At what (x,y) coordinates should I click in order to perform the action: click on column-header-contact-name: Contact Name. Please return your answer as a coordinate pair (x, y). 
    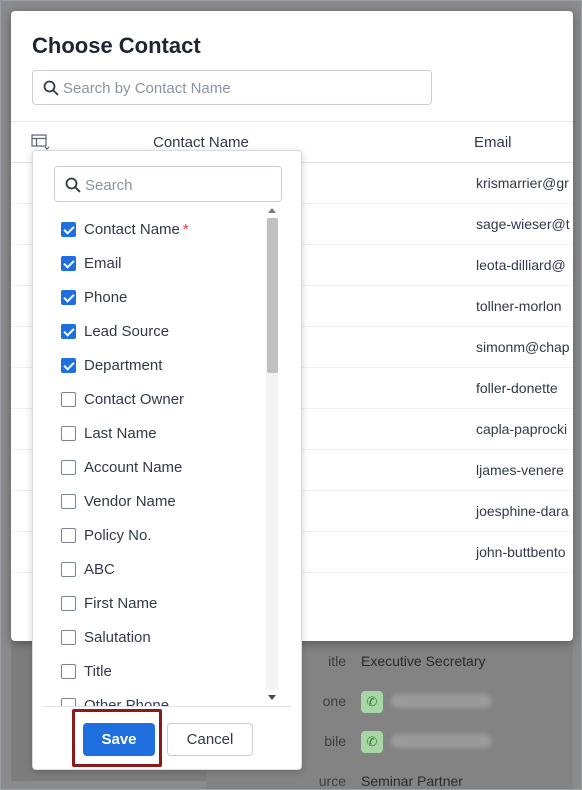
    Looking at the image, I should click on (201, 142).